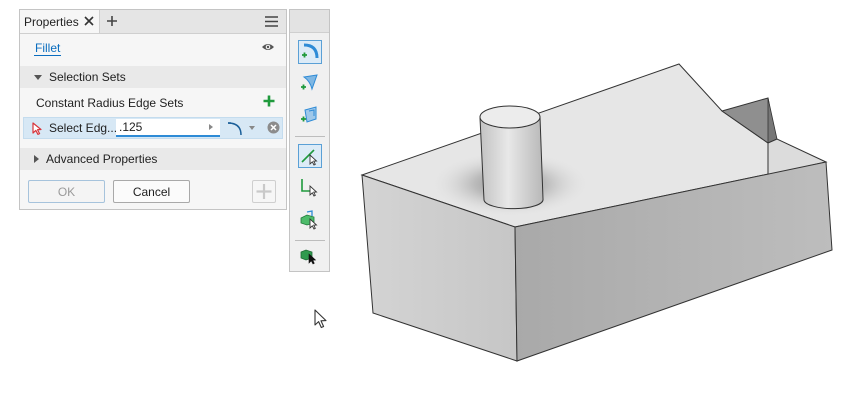 This screenshot has width=868, height=408. I want to click on variable-fillet-button, so click(310, 84).